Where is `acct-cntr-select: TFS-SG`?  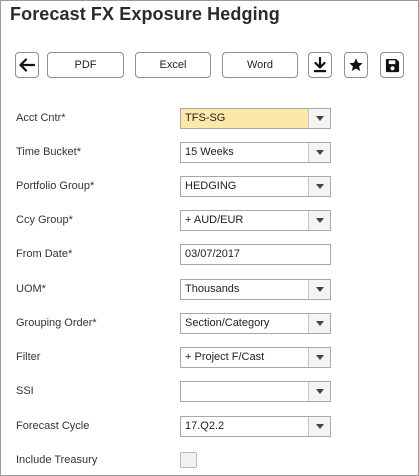 acct-cntr-select: TFS-SG is located at coordinates (255, 118).